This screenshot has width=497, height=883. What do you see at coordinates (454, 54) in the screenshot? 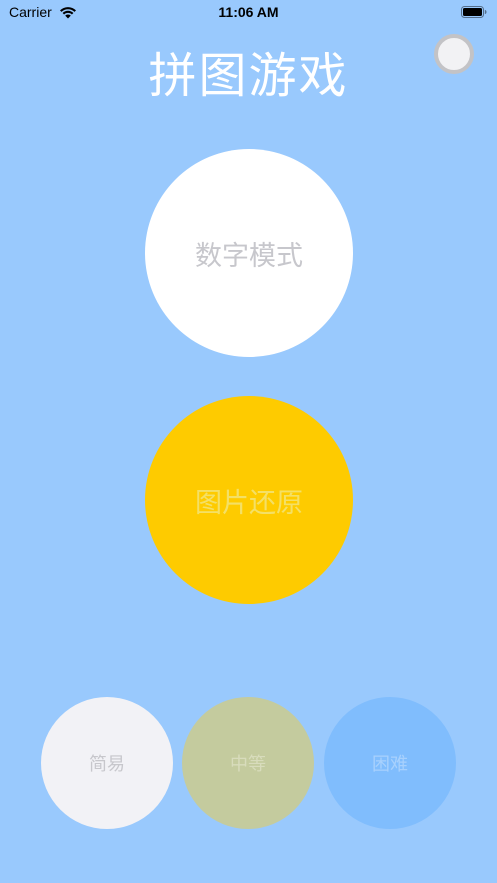
I see `circle-toggle-icon` at bounding box center [454, 54].